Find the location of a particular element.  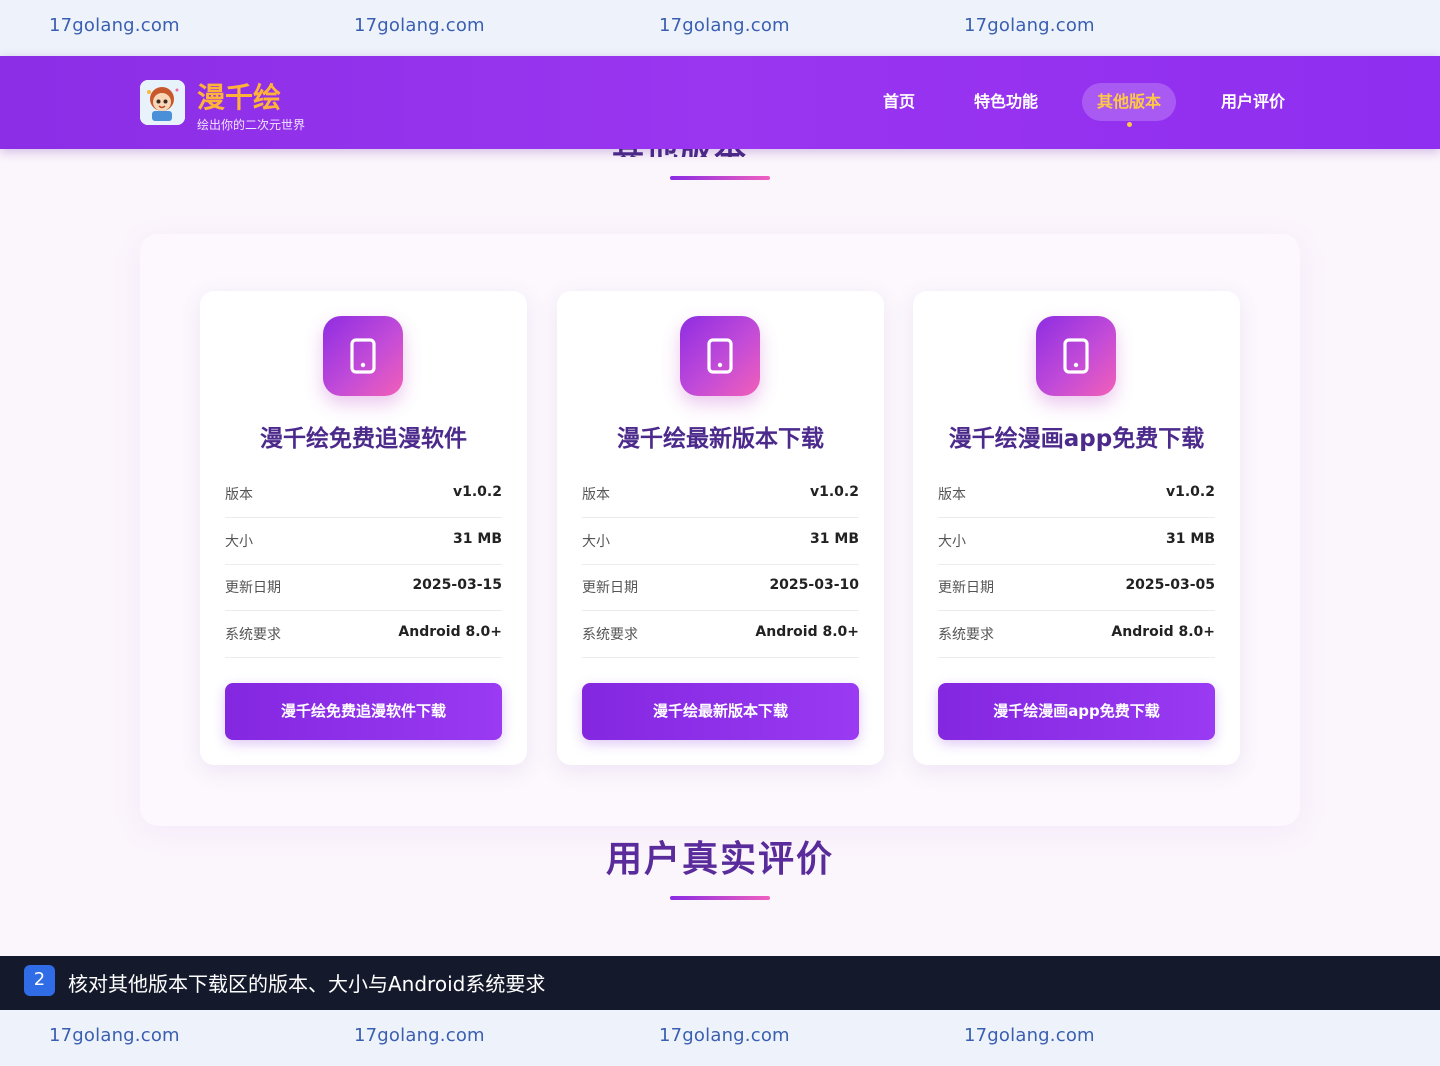

site-header: 漫千绘 绘出你的二次元世界 首页 特色功能 其他版本 用户评价 is located at coordinates (720, 102).